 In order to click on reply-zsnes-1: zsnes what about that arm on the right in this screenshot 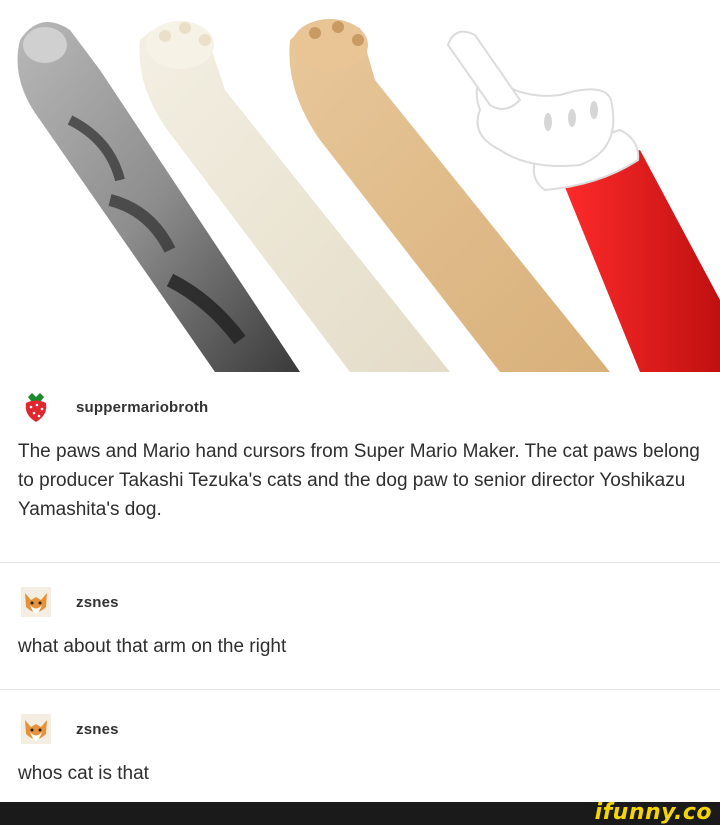, I will do `click(360, 621)`.